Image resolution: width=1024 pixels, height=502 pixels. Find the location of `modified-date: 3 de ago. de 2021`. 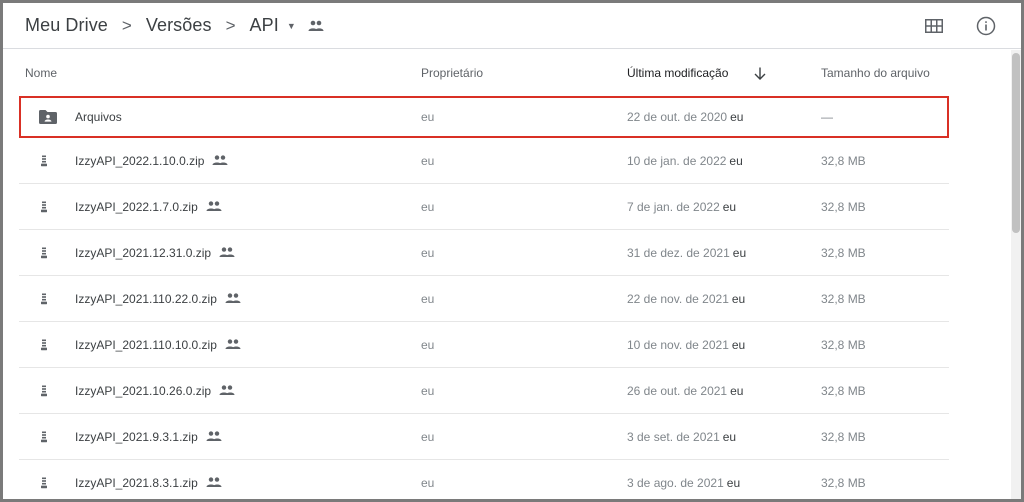

modified-date: 3 de ago. de 2021 is located at coordinates (675, 482).